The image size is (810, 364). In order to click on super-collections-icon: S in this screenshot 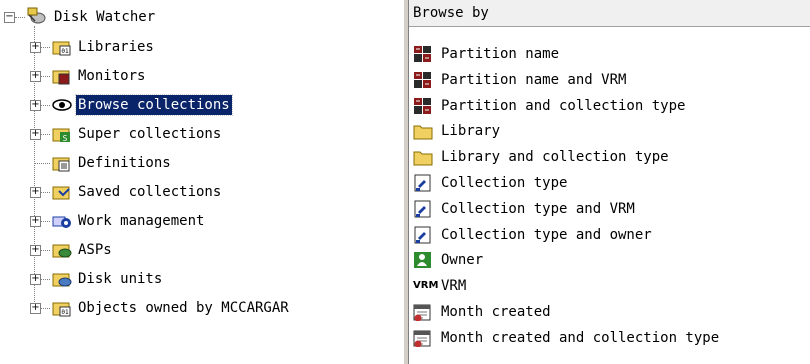, I will do `click(61, 135)`.